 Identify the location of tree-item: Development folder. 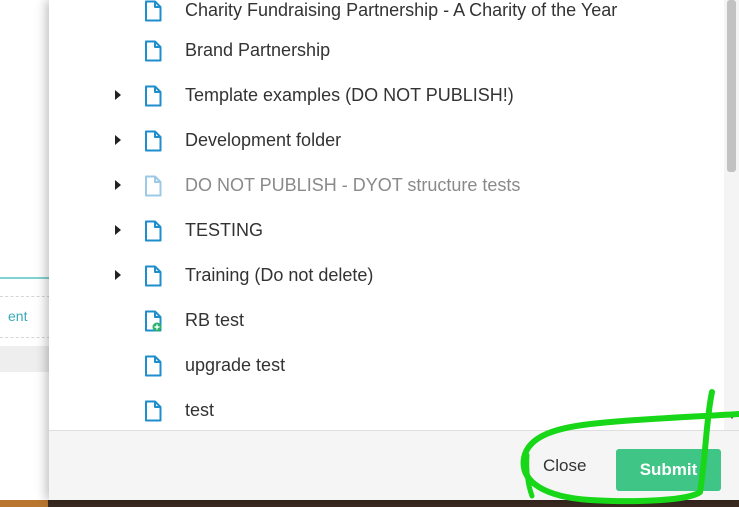
(386, 140).